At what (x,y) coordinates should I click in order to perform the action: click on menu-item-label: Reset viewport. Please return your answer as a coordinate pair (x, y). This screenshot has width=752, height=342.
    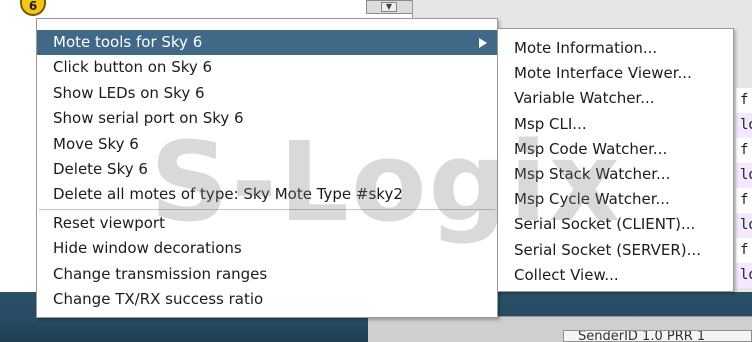
    Looking at the image, I should click on (109, 222).